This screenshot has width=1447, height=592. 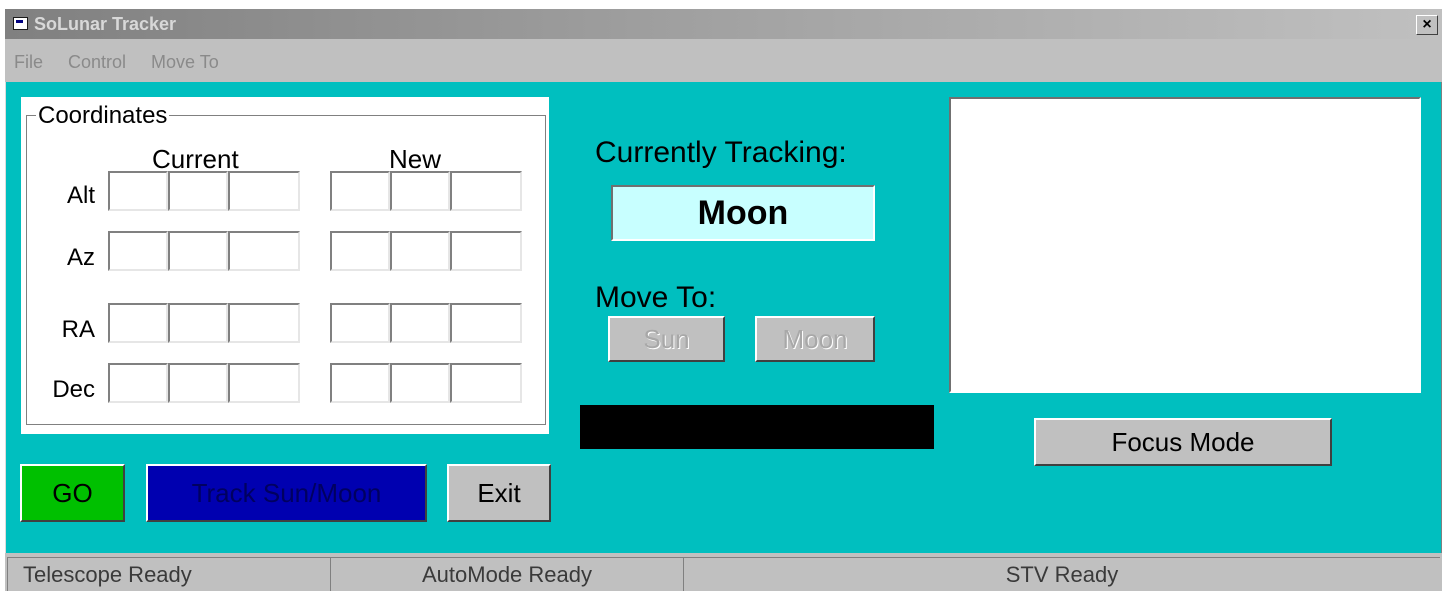 I want to click on status-pane-stv: STV Ready, so click(x=1061, y=574).